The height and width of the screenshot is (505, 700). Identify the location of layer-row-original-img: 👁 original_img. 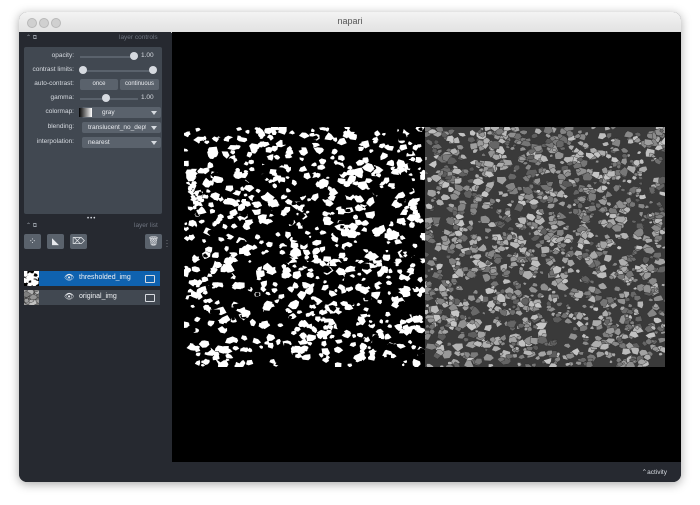
(92, 297).